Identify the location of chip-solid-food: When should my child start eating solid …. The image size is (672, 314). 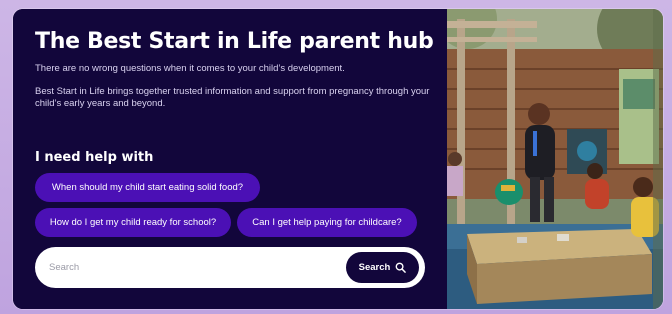
(147, 187).